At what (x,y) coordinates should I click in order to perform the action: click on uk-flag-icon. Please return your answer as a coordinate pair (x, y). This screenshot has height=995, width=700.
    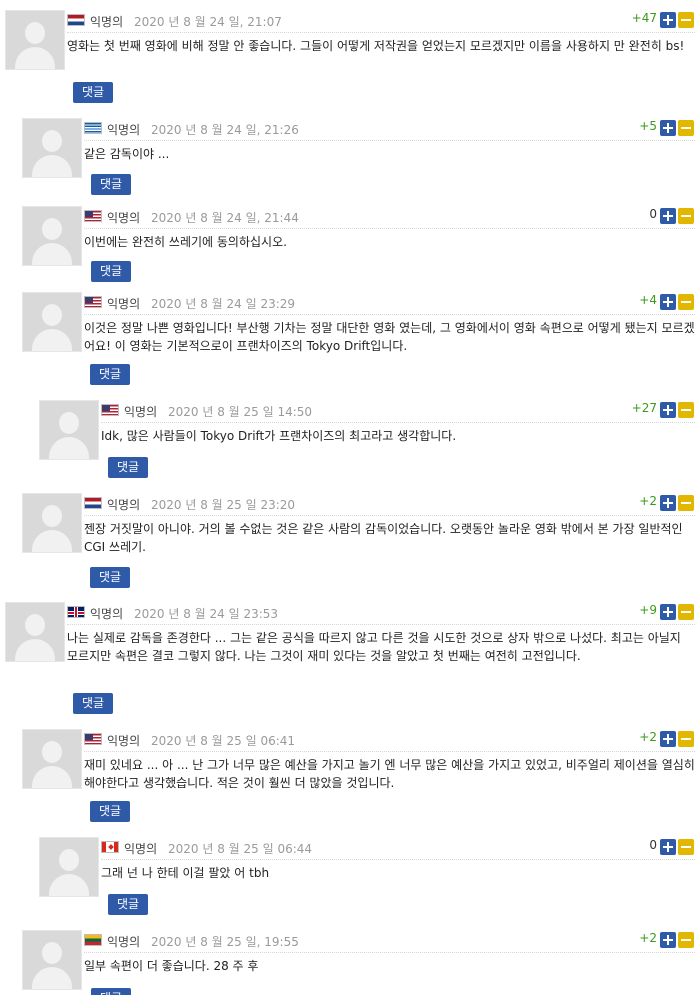
    Looking at the image, I should click on (76, 612).